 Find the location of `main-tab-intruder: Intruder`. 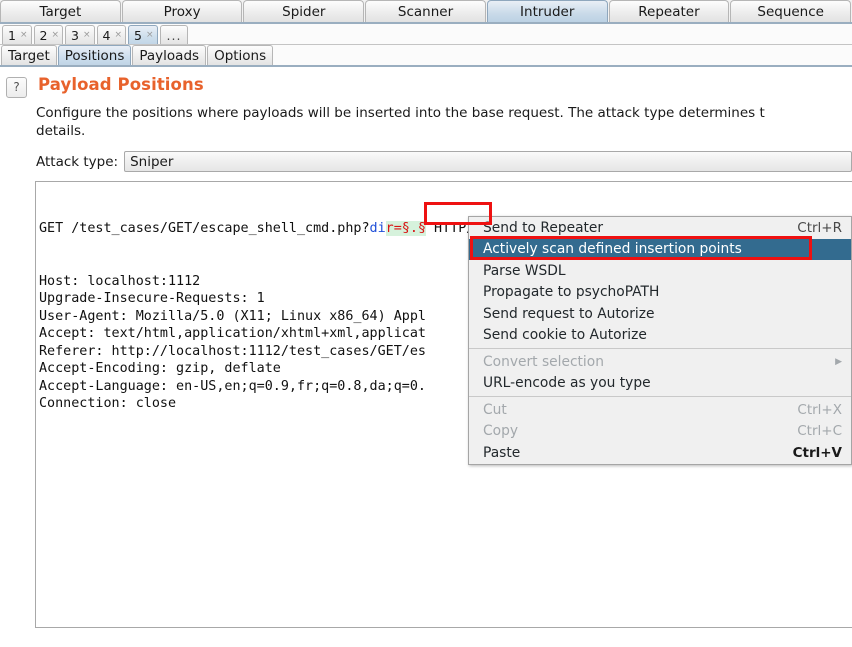

main-tab-intruder: Intruder is located at coordinates (547, 11).